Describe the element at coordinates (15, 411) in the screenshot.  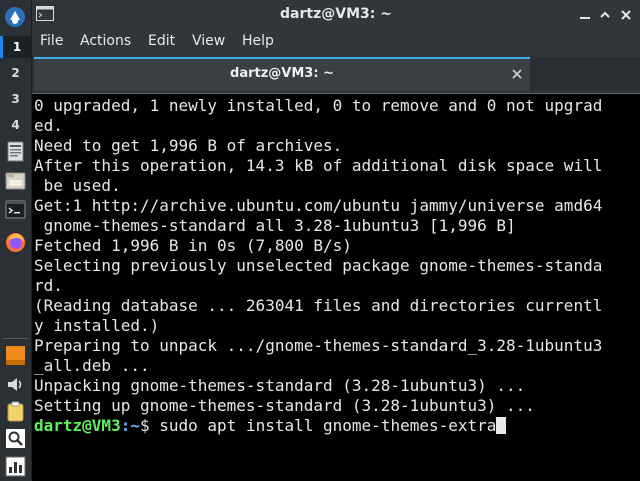
I see `clipboard-icon` at that location.